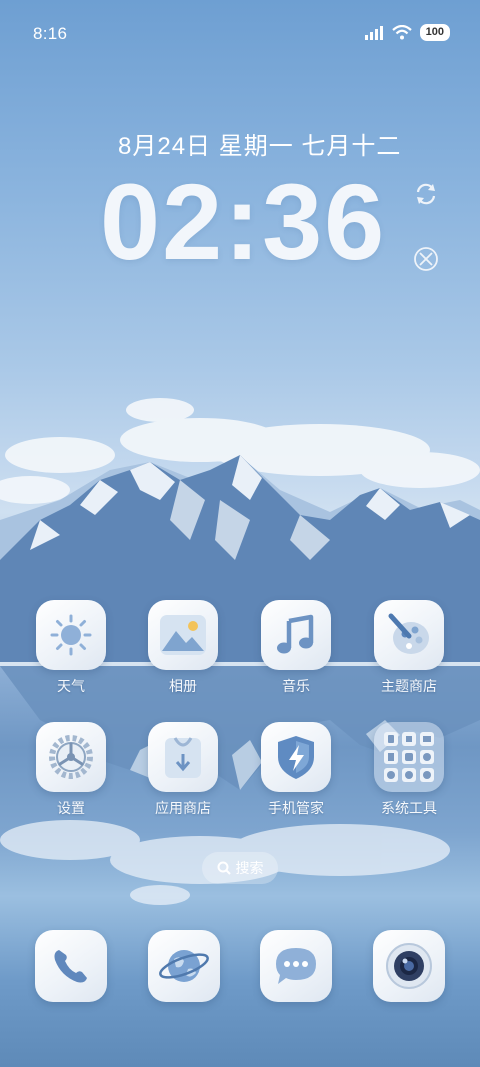  Describe the element at coordinates (71, 686) in the screenshot. I see `app-label-weather: 天气` at that location.